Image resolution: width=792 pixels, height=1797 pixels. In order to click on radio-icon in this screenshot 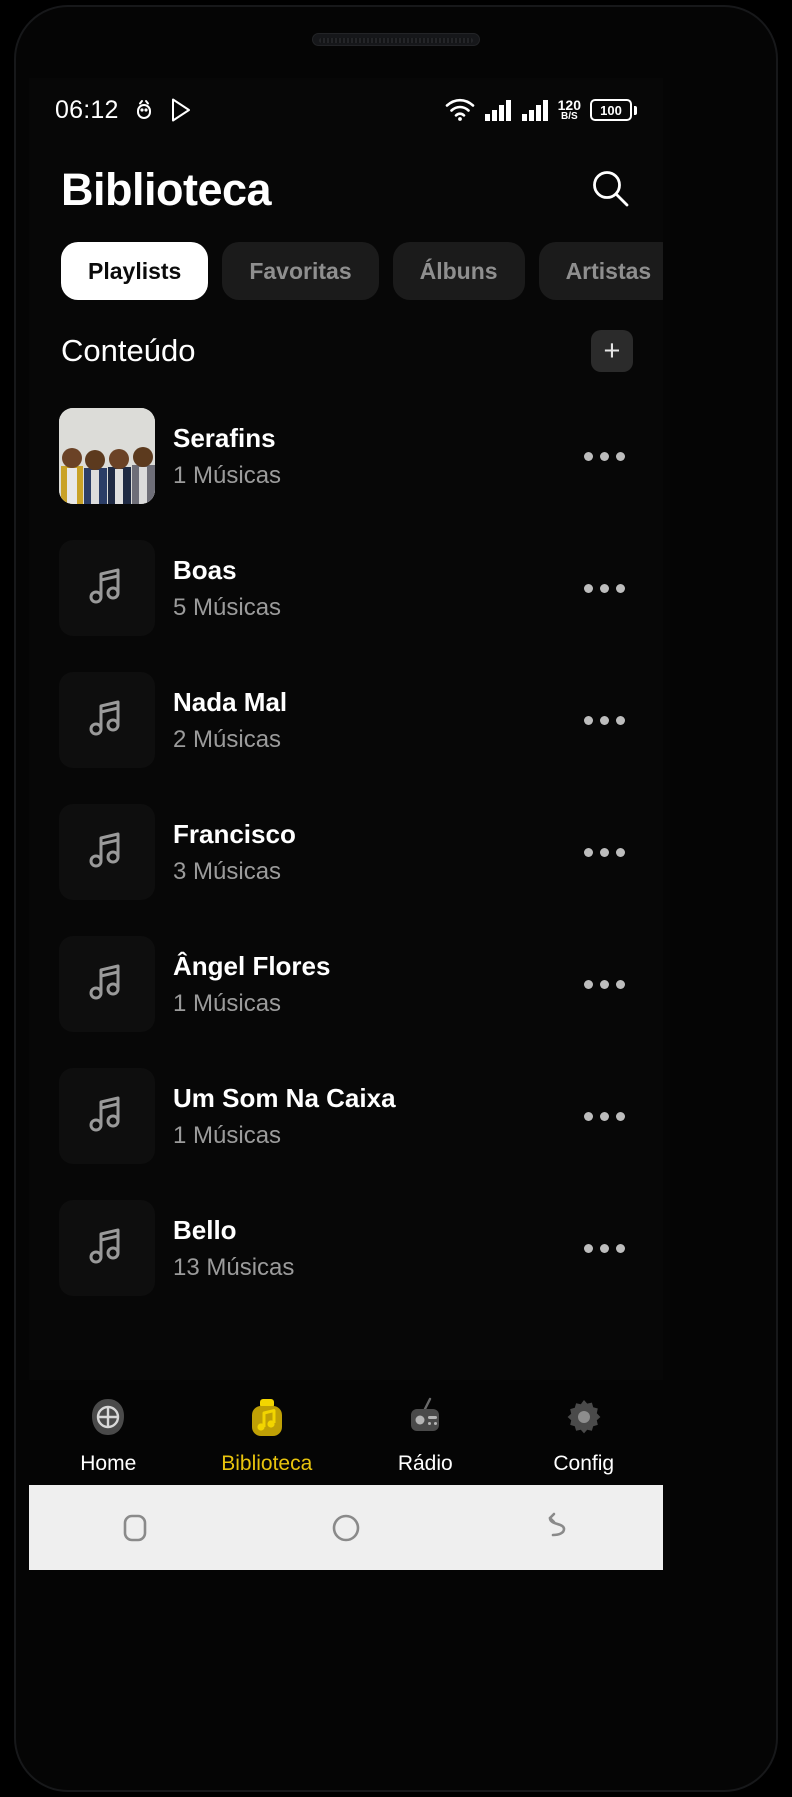, I will do `click(425, 1419)`.